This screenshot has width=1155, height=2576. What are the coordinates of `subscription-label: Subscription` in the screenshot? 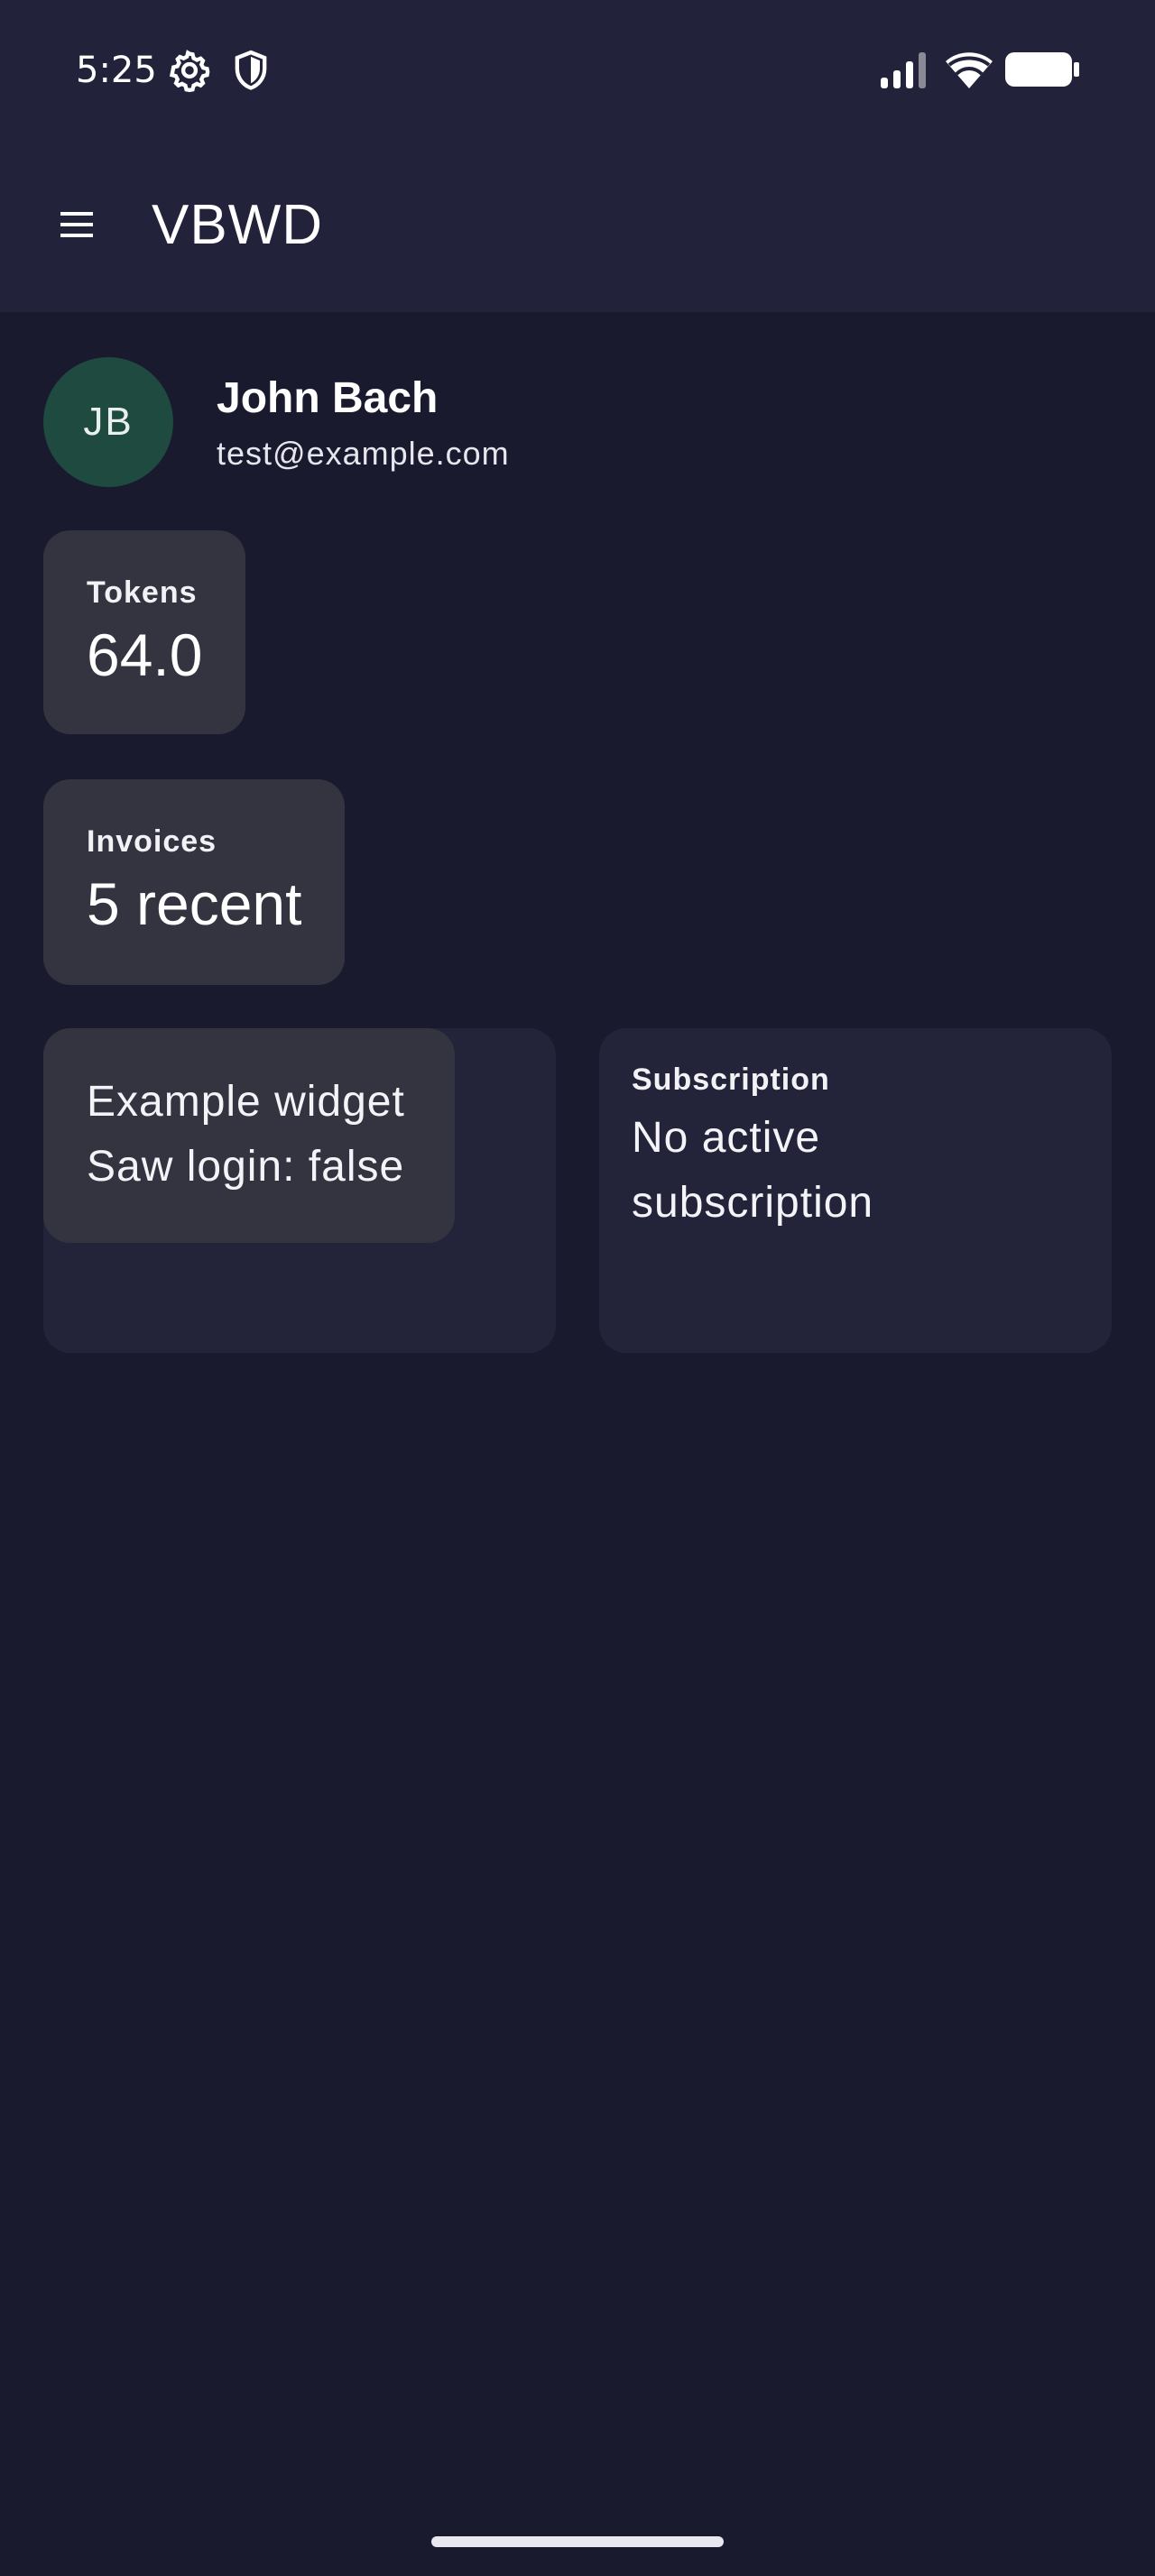 It's located at (731, 1080).